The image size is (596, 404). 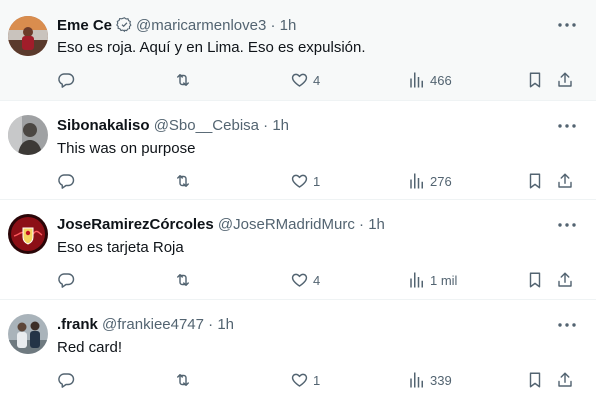 I want to click on tweet-text: Red card!, so click(x=90, y=347).